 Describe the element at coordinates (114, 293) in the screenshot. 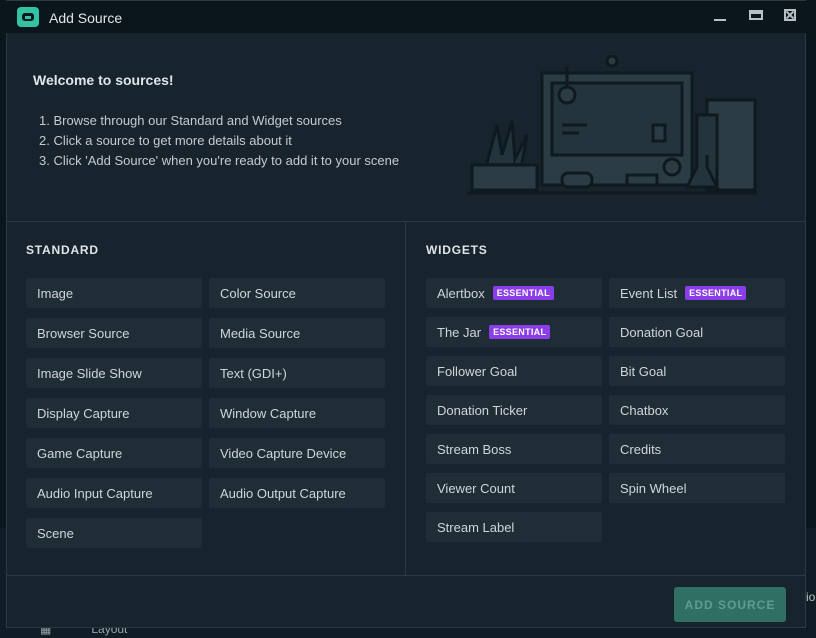

I see `source-image: Image` at that location.